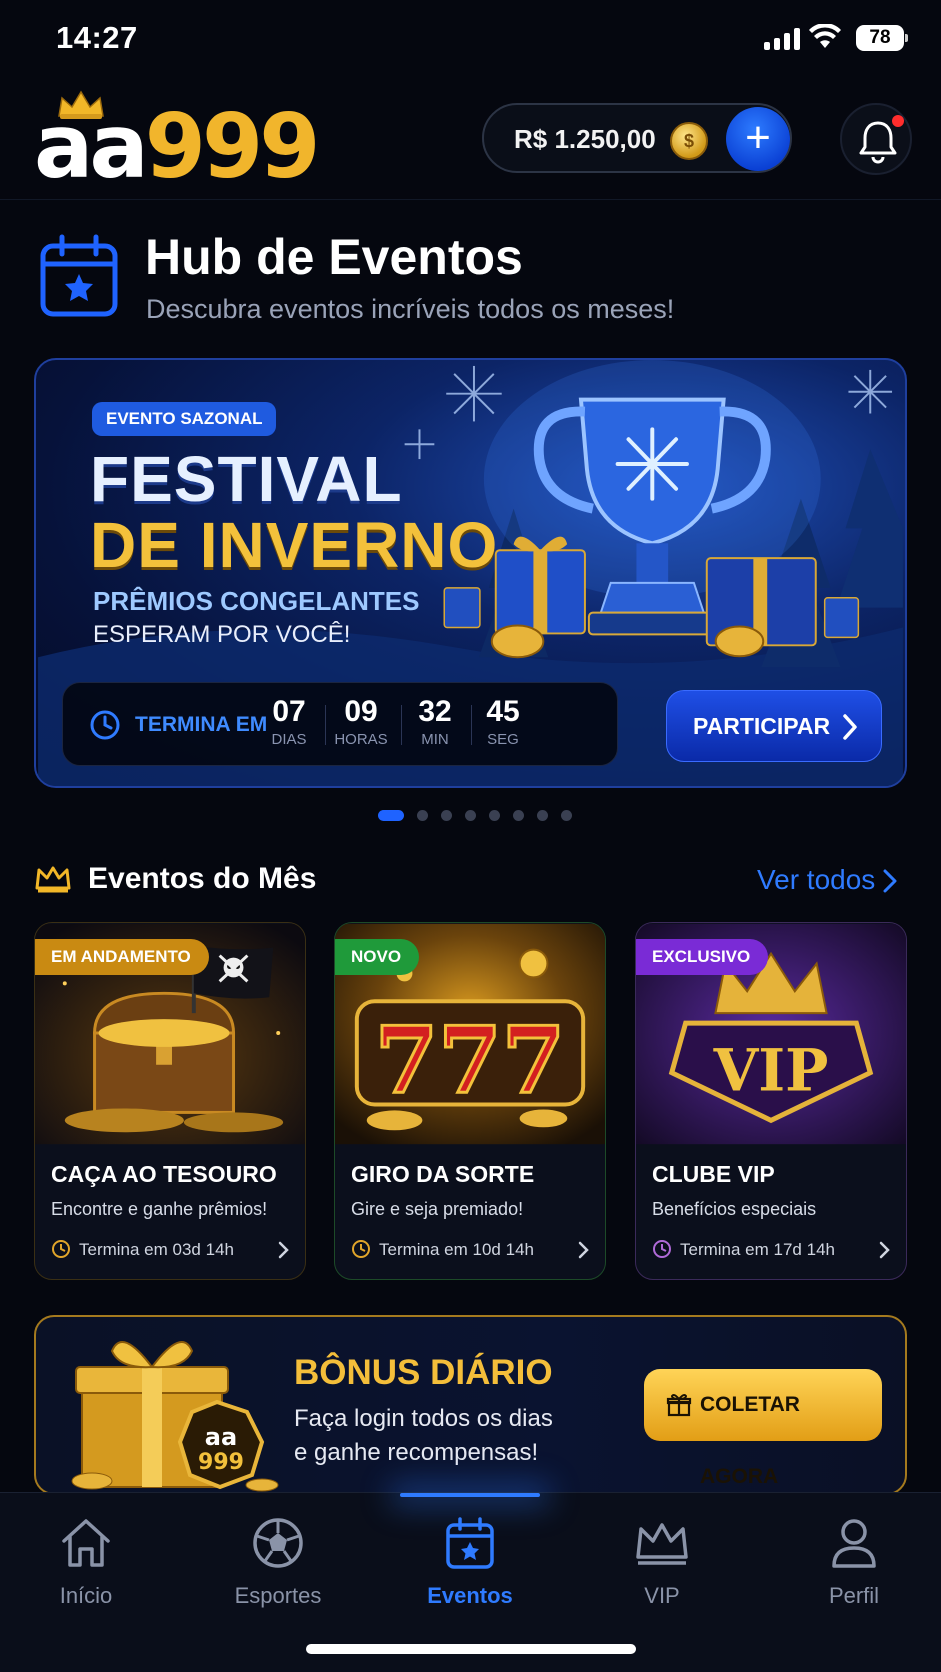 The height and width of the screenshot is (1672, 941). Describe the element at coordinates (758, 139) in the screenshot. I see `deposit-button: +` at that location.